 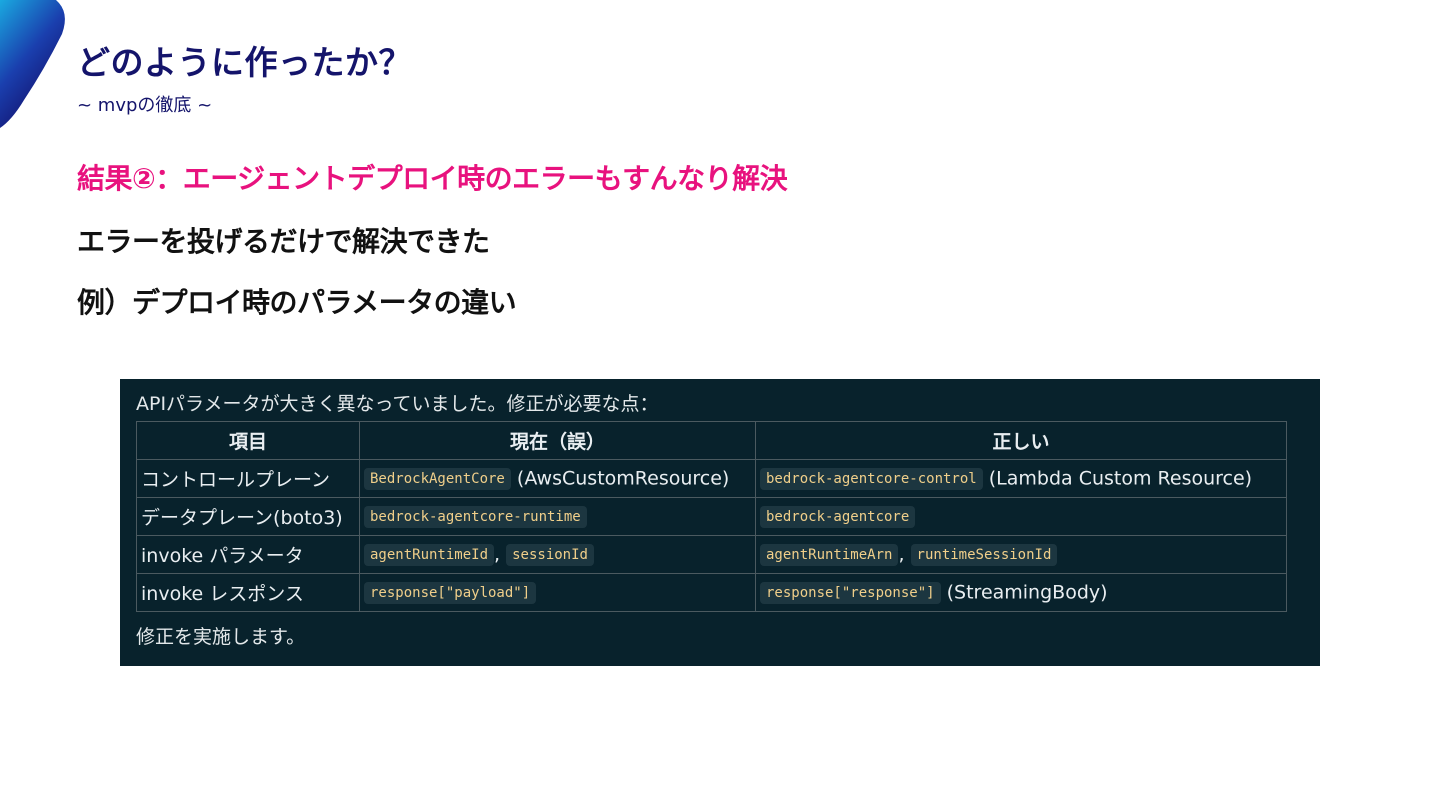 What do you see at coordinates (984, 554) in the screenshot?
I see `code-snippet: runtimeSessionId` at bounding box center [984, 554].